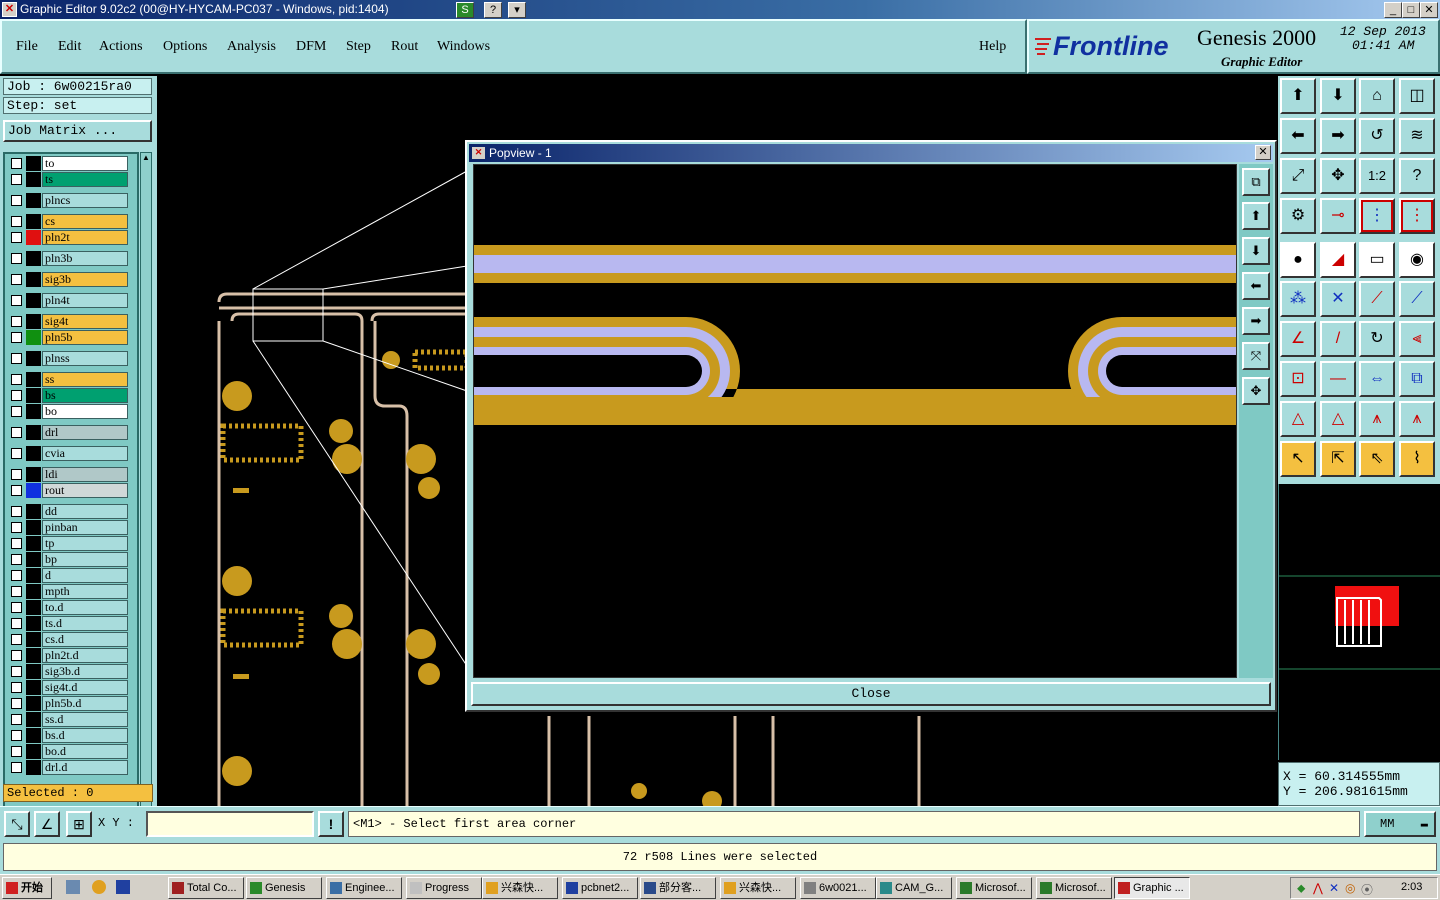  I want to click on layer-name: bo, so click(85, 411).